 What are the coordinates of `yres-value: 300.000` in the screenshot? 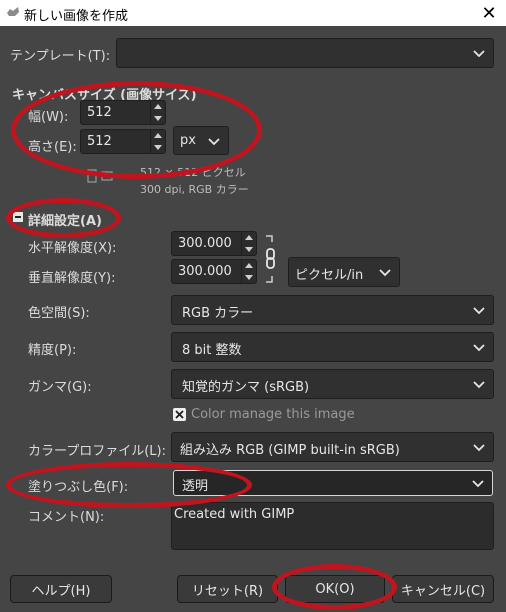 It's located at (205, 271).